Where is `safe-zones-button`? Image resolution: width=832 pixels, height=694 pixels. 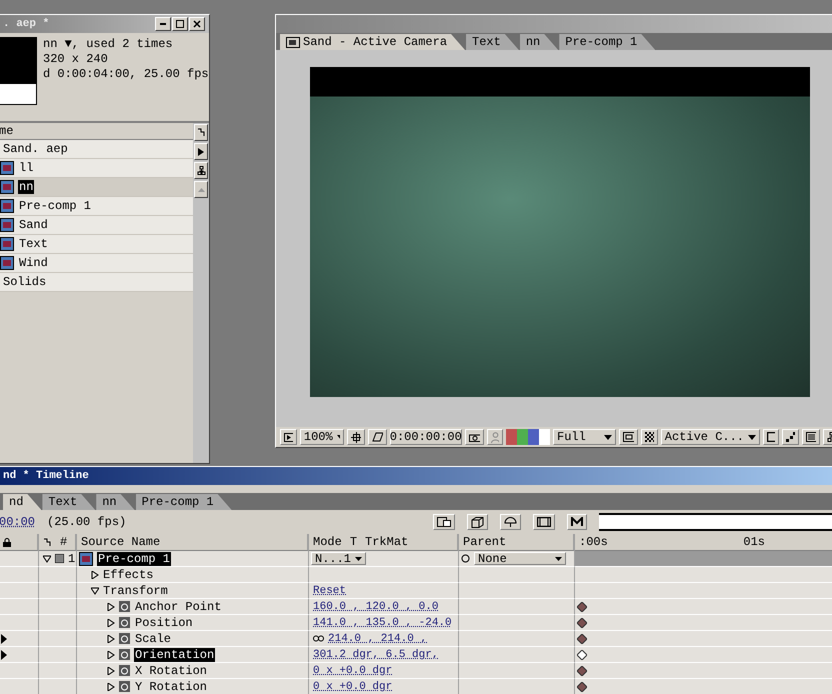 safe-zones-button is located at coordinates (356, 437).